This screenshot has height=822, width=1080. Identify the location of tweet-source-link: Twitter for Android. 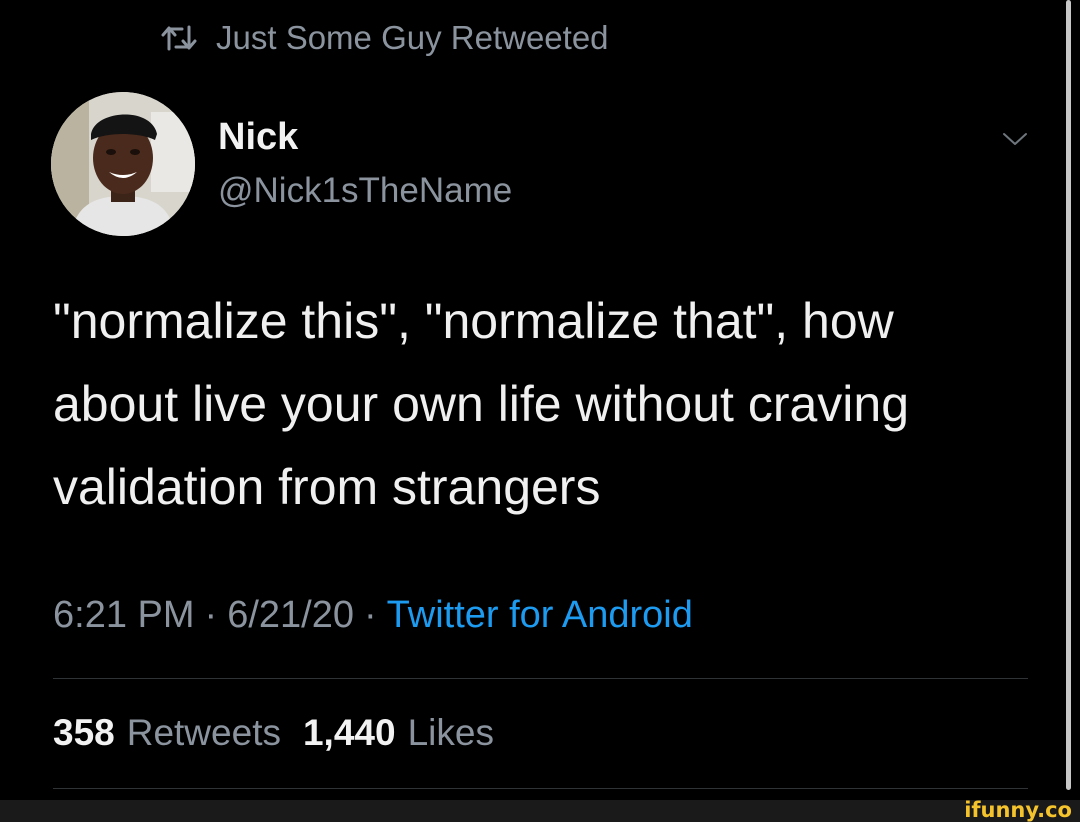
(540, 615).